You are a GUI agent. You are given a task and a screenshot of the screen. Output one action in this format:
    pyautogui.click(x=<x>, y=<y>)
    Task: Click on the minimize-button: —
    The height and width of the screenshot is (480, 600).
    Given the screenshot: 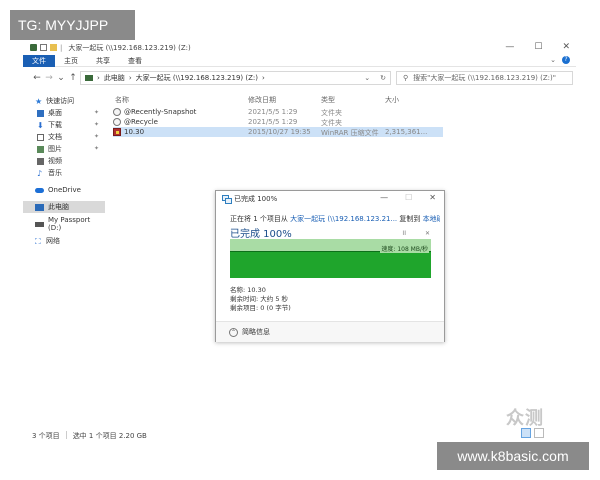 What is the action you would take?
    pyautogui.click(x=509, y=47)
    